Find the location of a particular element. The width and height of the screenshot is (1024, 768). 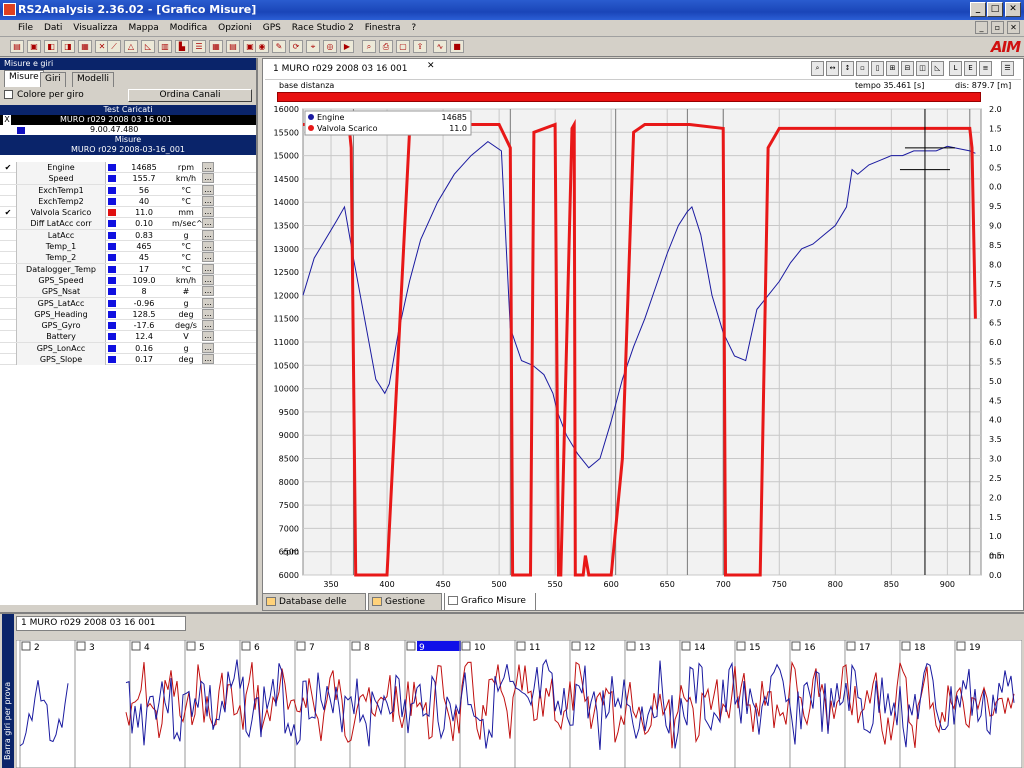

zoom-in-icon: ⌕ is located at coordinates (817, 68).